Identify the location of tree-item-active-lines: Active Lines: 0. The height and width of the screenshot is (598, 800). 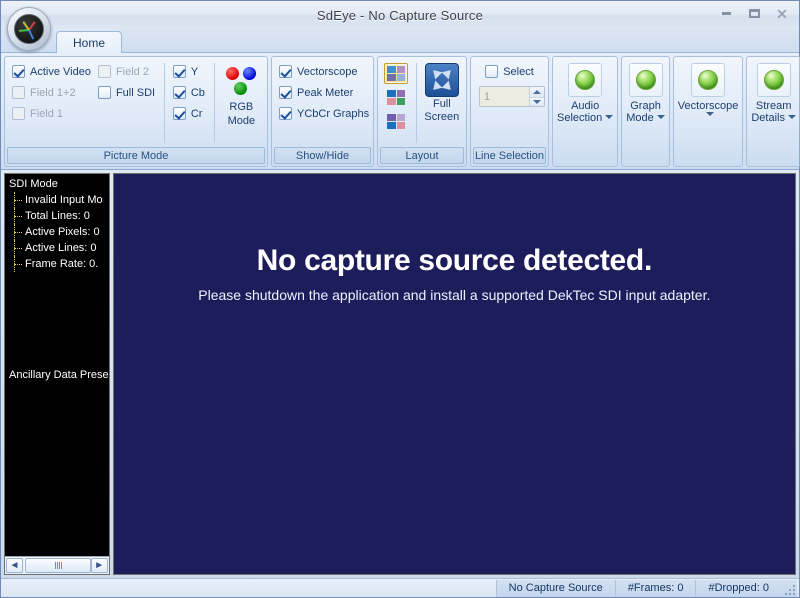
(58, 248).